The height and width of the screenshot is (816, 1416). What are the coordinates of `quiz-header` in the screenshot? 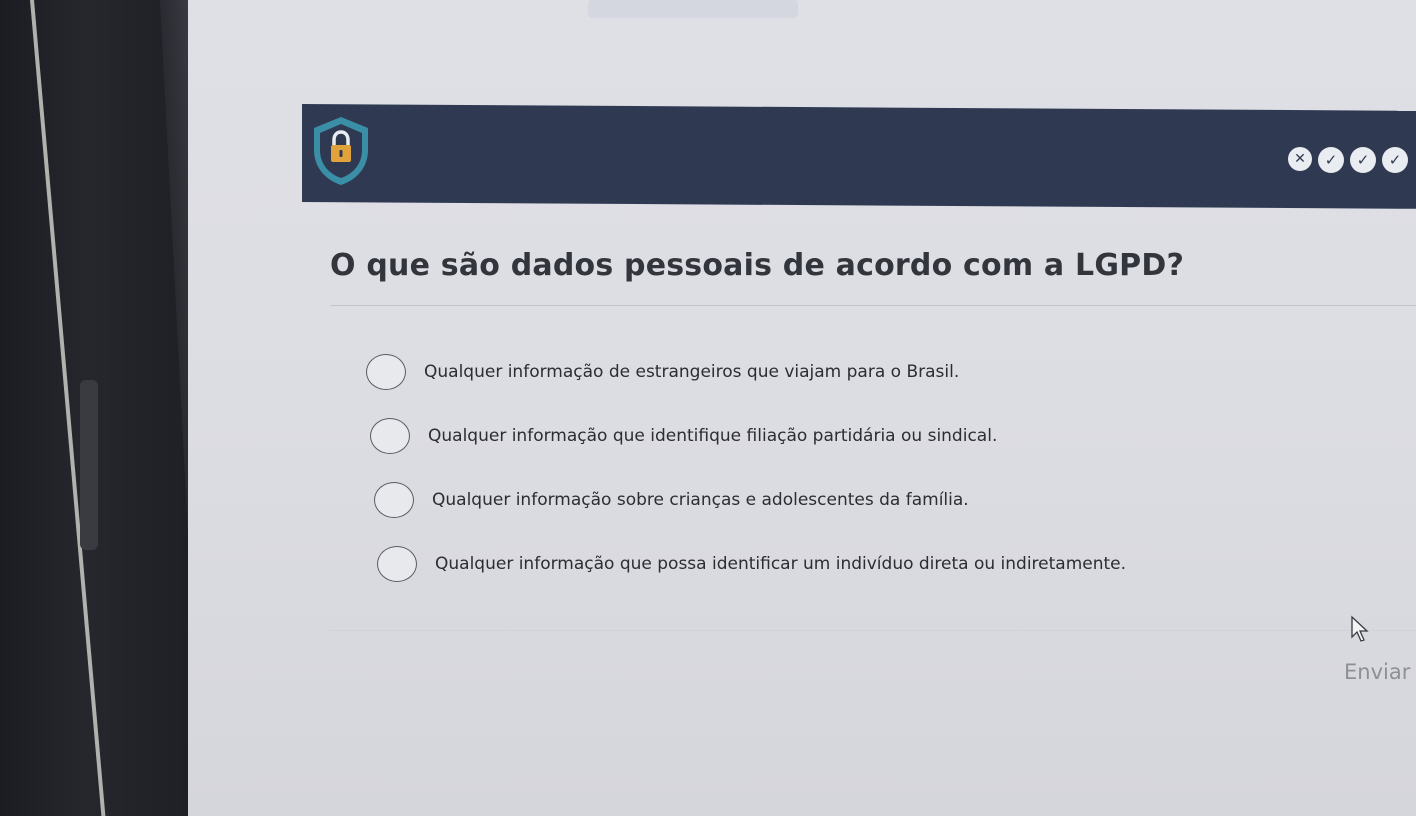 It's located at (859, 156).